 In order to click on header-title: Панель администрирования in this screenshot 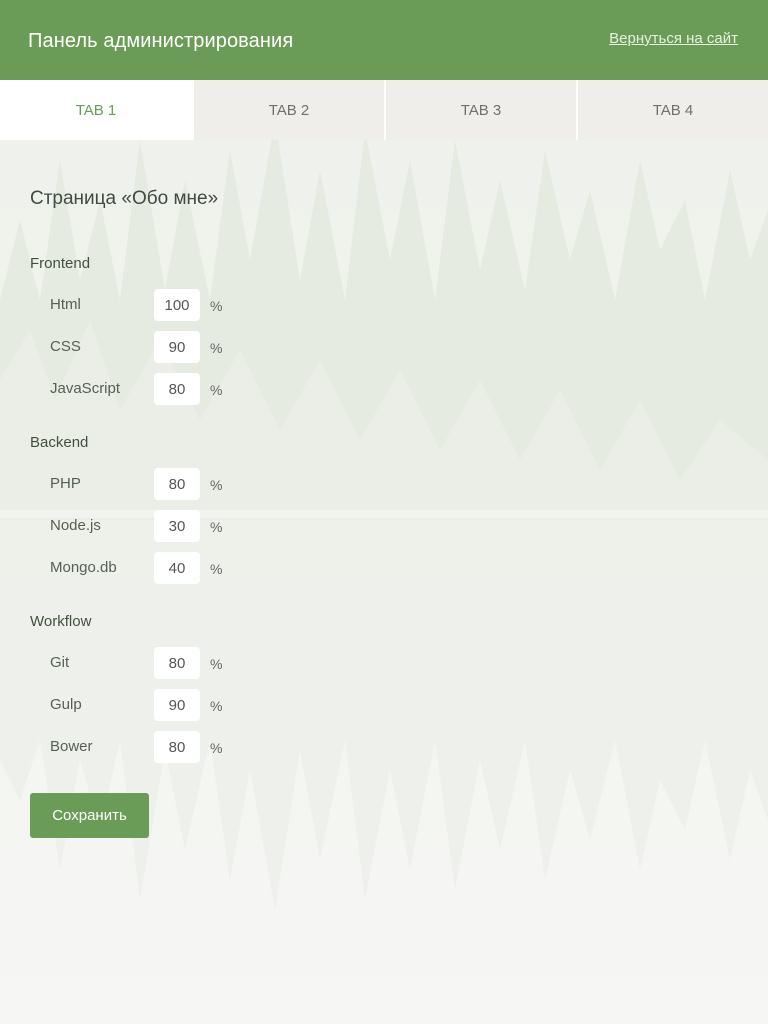, I will do `click(161, 41)`.